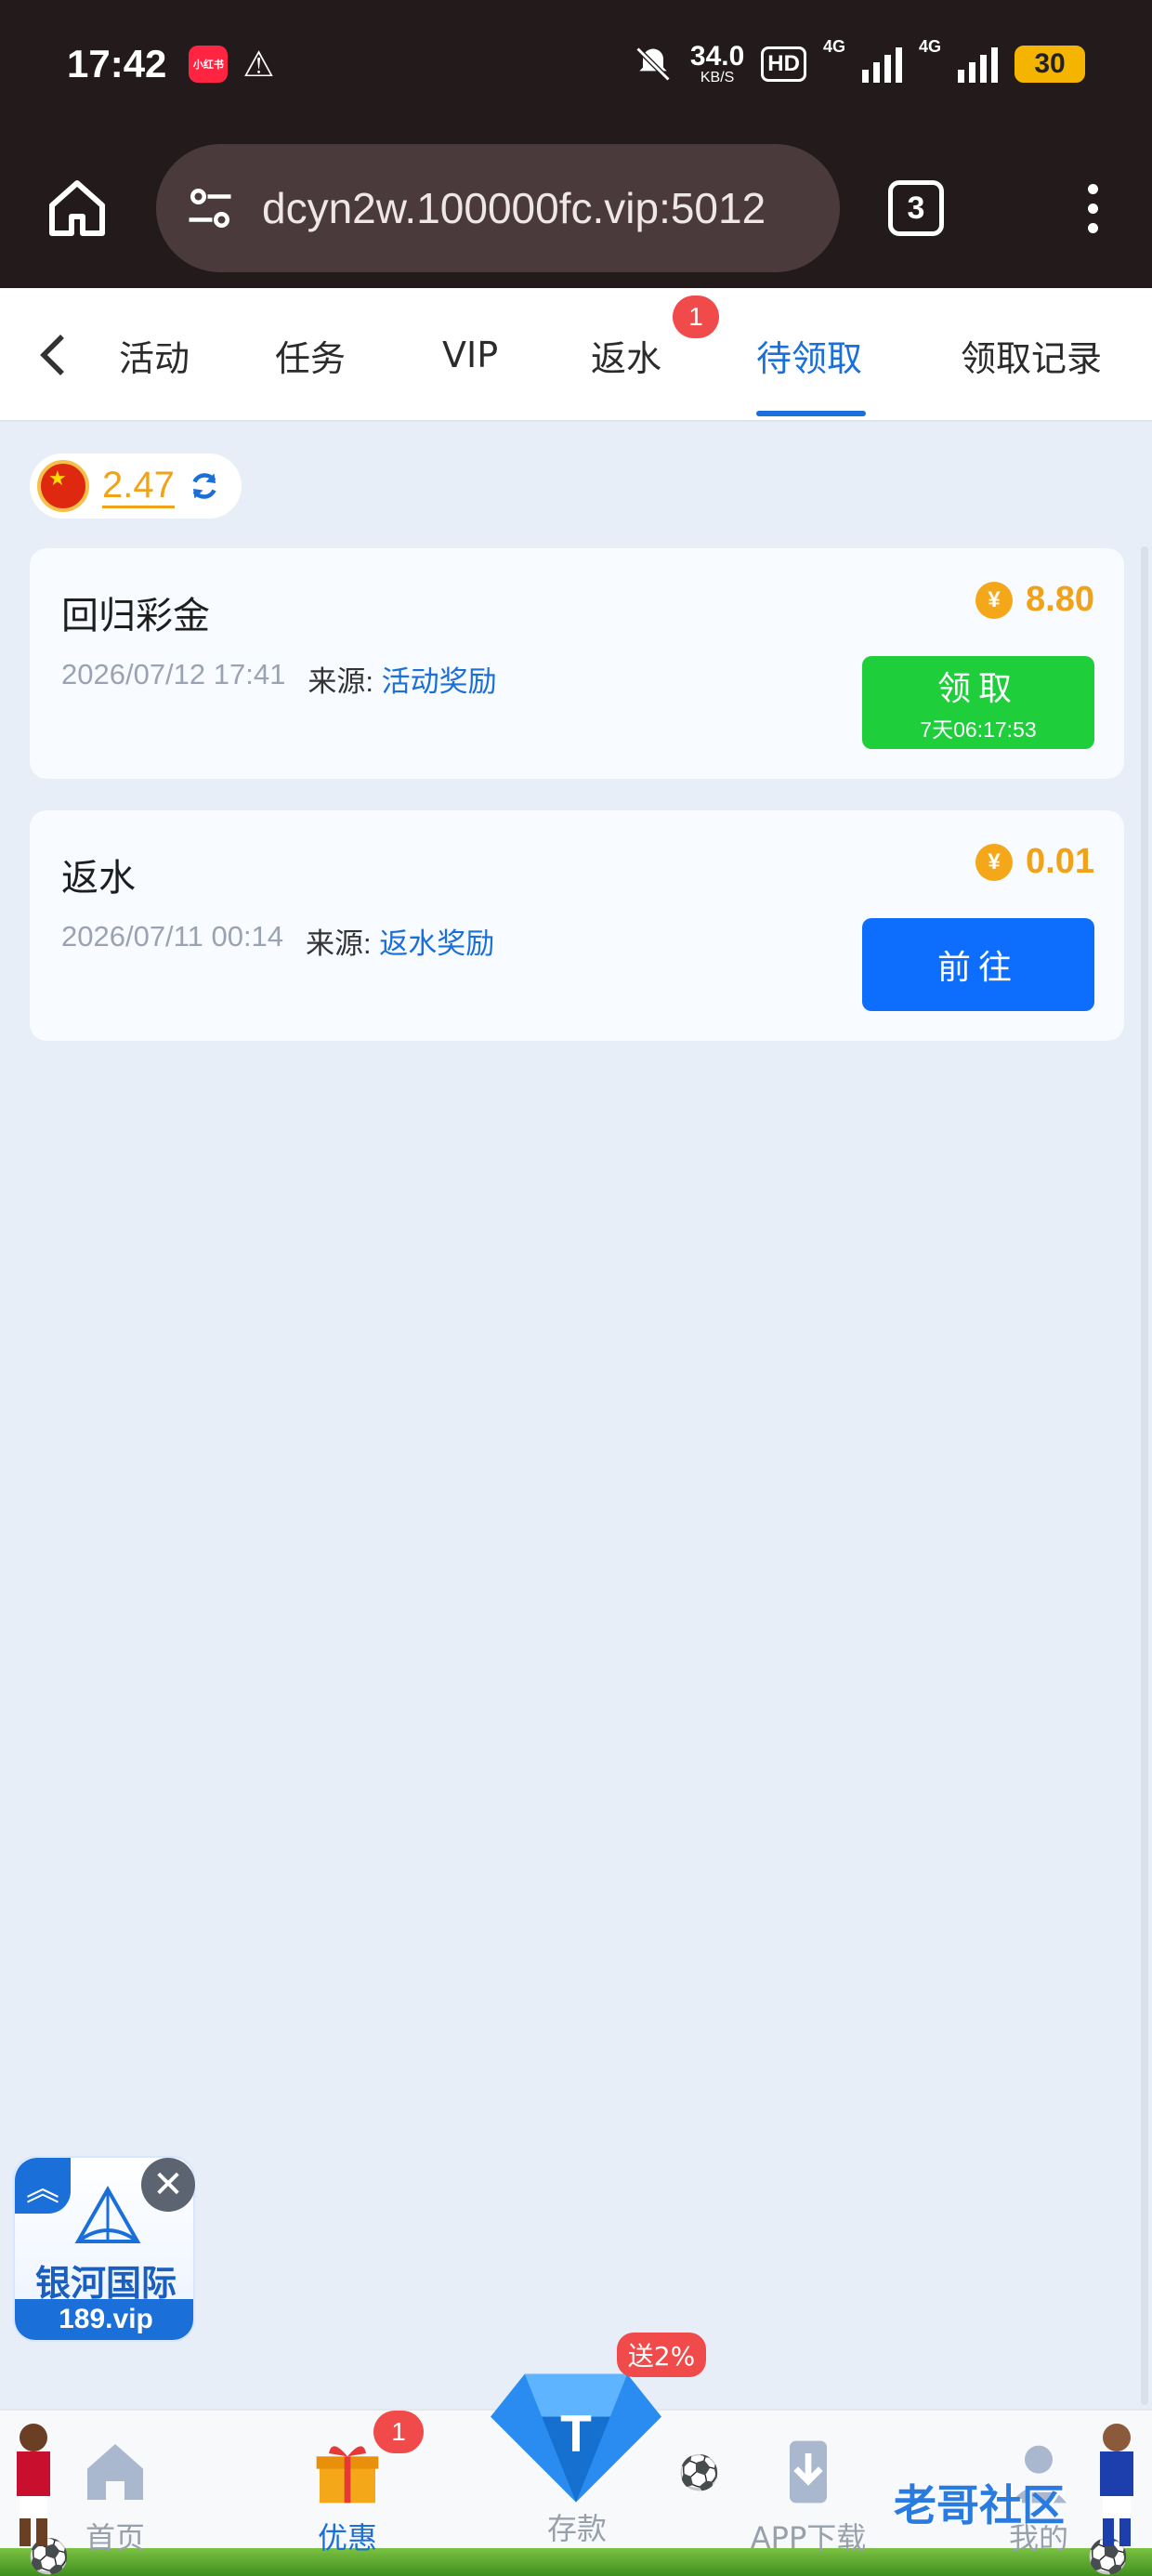 Image resolution: width=1152 pixels, height=2576 pixels. I want to click on xiaohongshu-icon: 小红书, so click(209, 64).